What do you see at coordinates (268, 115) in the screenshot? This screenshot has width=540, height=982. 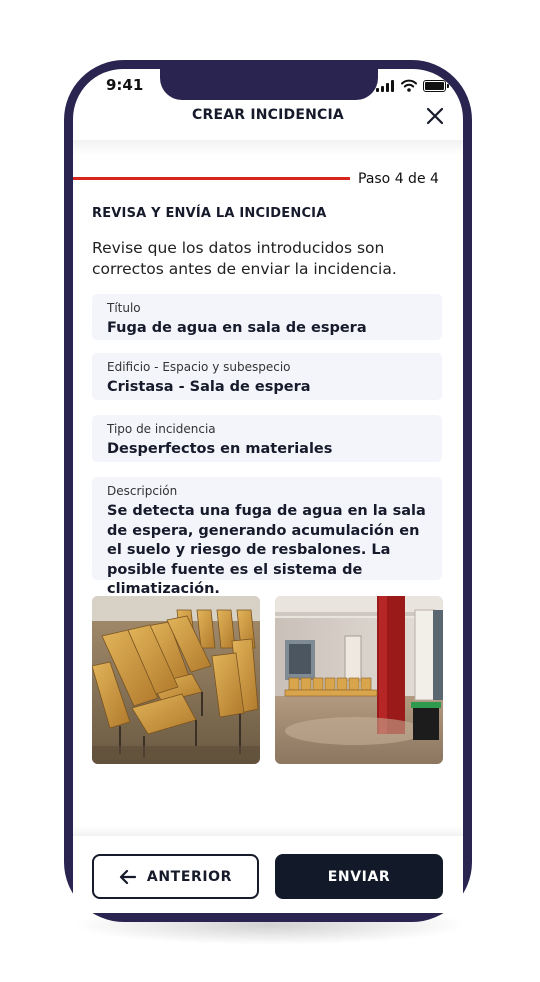 I see `page-title: CREAR INCIDENCIA` at bounding box center [268, 115].